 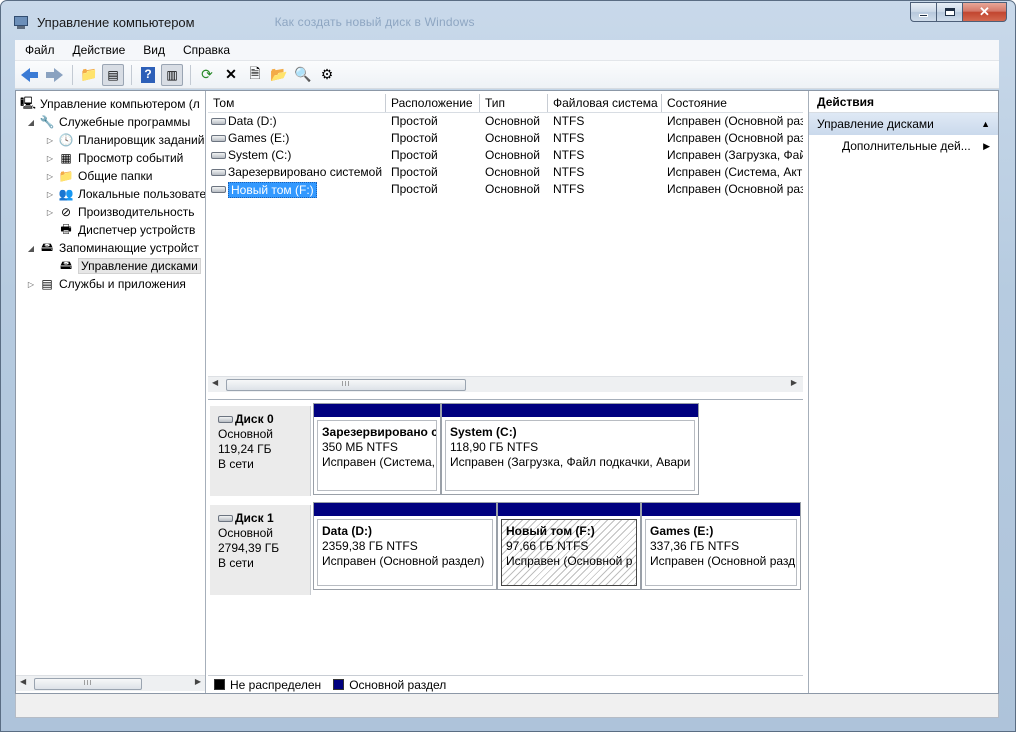 I want to click on settings-button: ⚙, so click(x=327, y=75).